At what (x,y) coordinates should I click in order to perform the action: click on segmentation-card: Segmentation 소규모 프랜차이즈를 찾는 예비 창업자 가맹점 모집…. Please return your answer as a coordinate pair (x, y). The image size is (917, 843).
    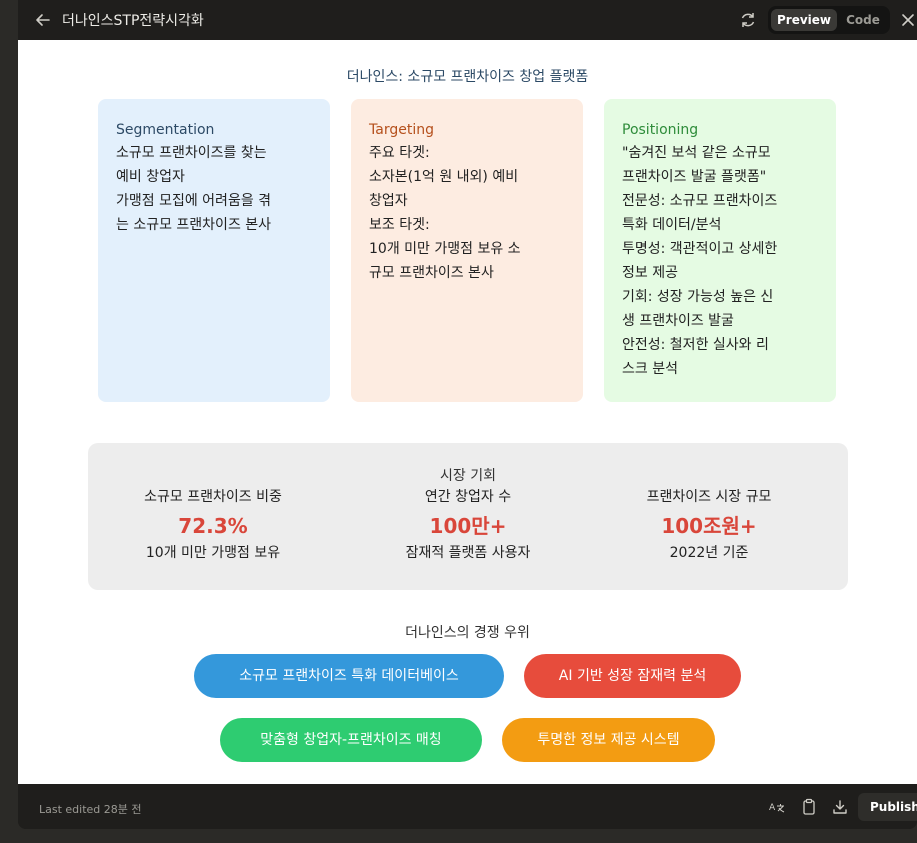
    Looking at the image, I should click on (214, 250).